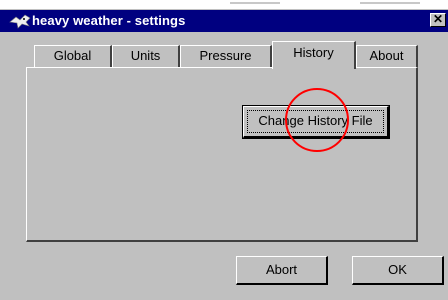 This screenshot has height=300, width=448. What do you see at coordinates (387, 56) in the screenshot?
I see `tab-about: About` at bounding box center [387, 56].